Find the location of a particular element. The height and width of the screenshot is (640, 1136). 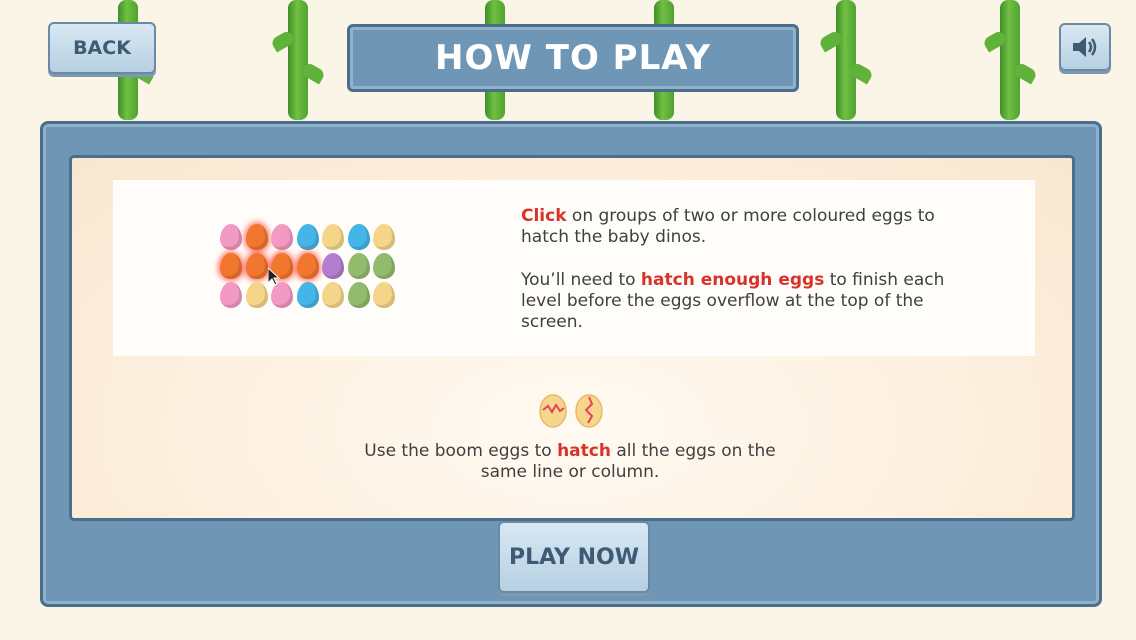

page-title: HOW TO PLAY is located at coordinates (573, 58).